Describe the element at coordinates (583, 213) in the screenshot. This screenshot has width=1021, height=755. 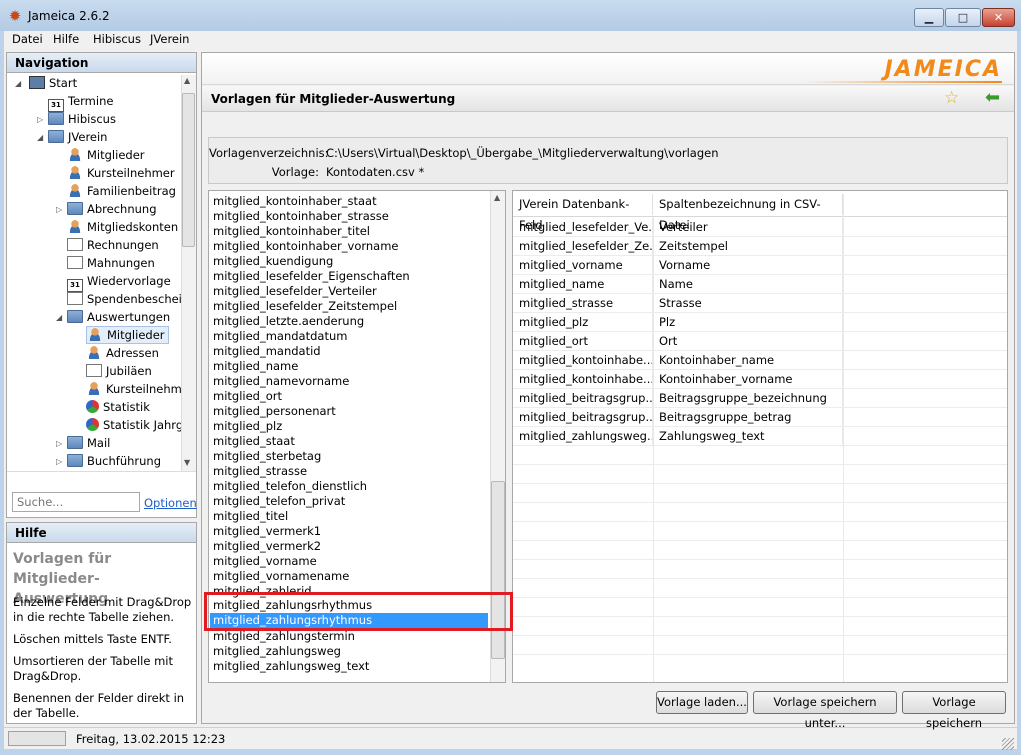
I see `column-header: JVerein Datenbank-Feld` at that location.